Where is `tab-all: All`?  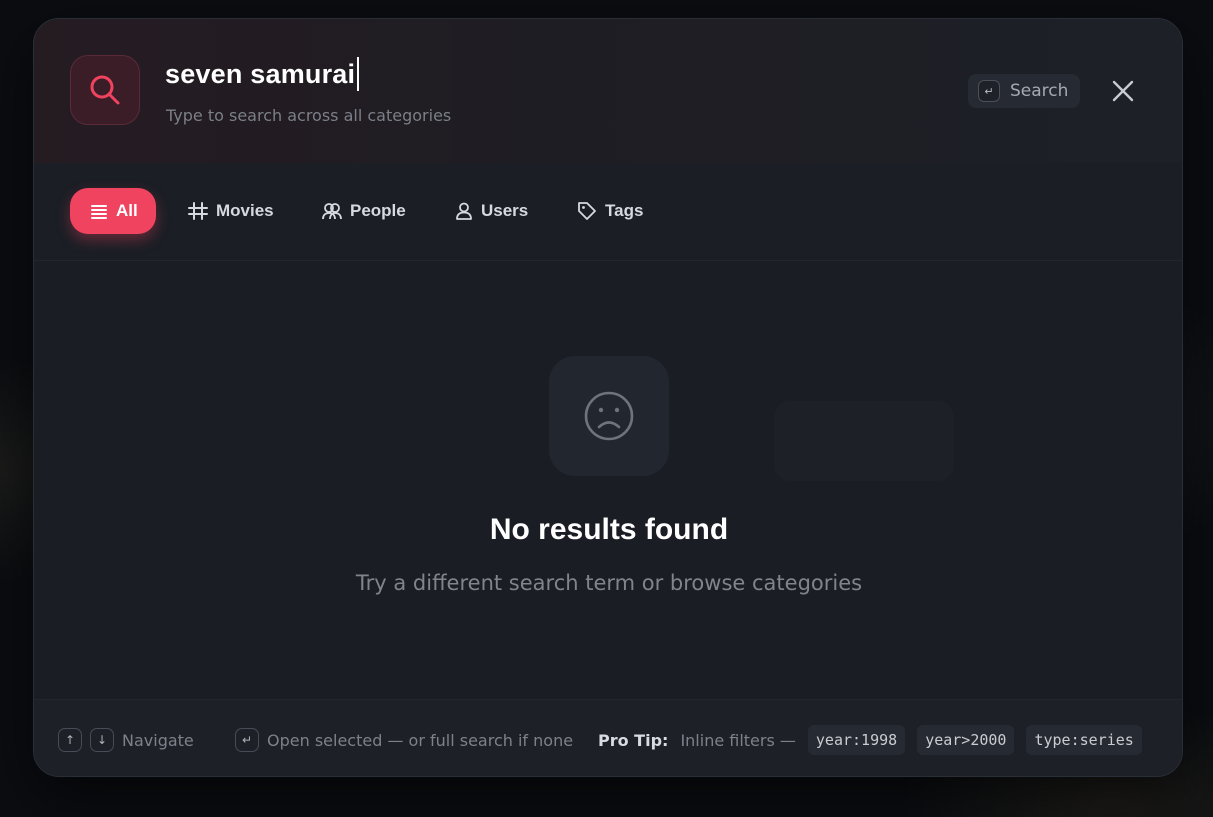 tab-all: All is located at coordinates (113, 211).